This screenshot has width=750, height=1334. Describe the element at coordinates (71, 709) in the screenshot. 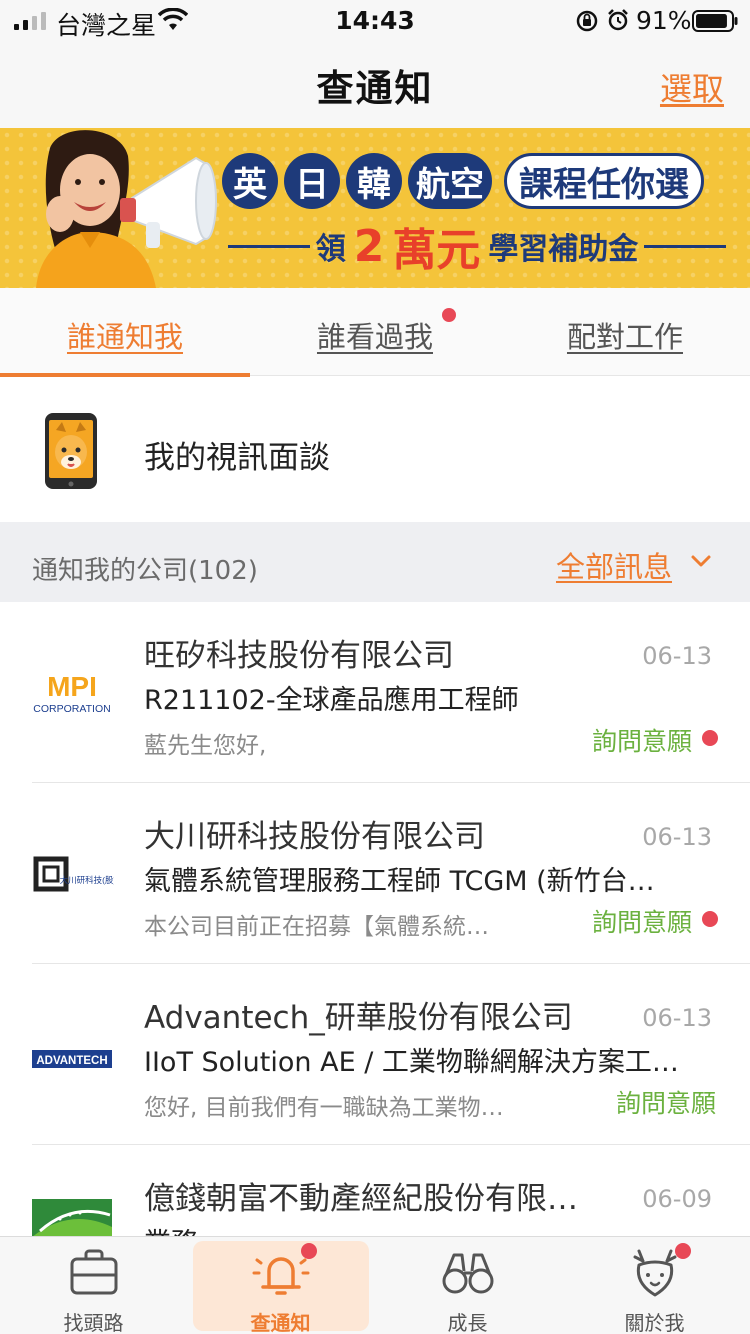

I see `logo-subtext: CORPORATION` at that location.